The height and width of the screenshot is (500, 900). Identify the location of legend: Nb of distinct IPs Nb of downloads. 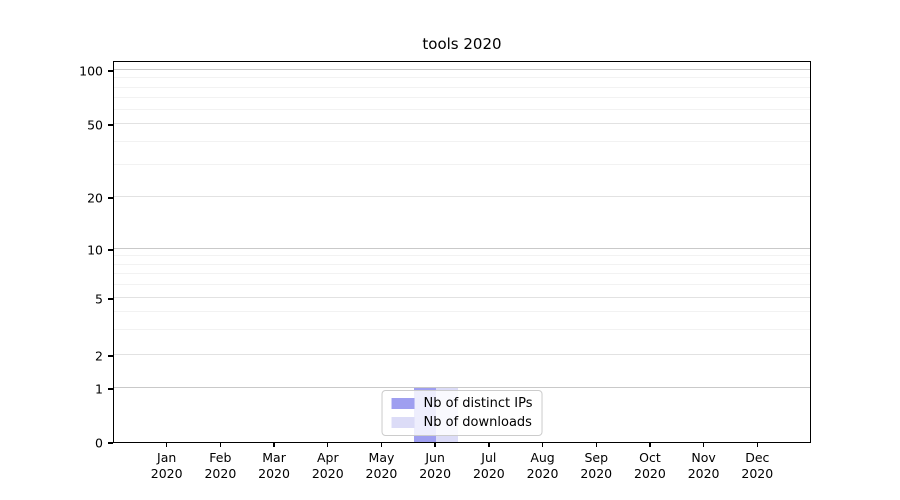
(462, 413).